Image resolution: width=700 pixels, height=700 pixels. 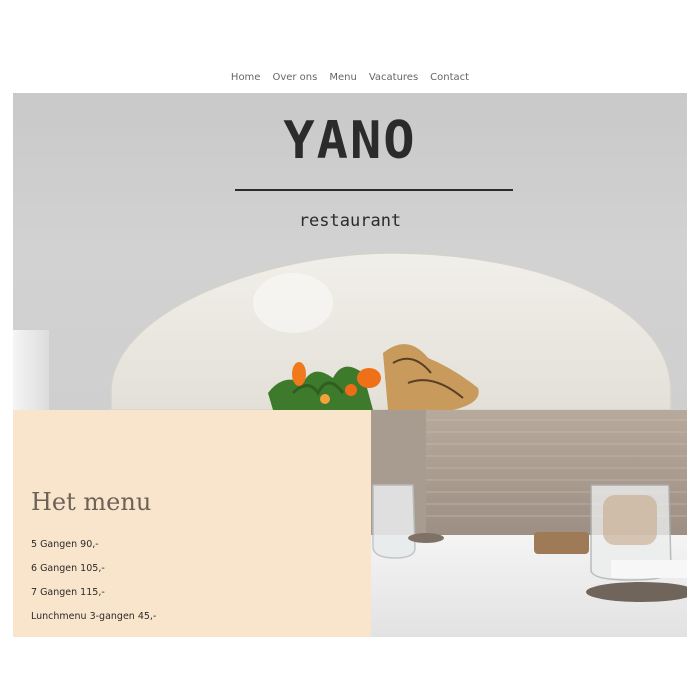 What do you see at coordinates (246, 82) in the screenshot?
I see `nav-home-link: Home` at bounding box center [246, 82].